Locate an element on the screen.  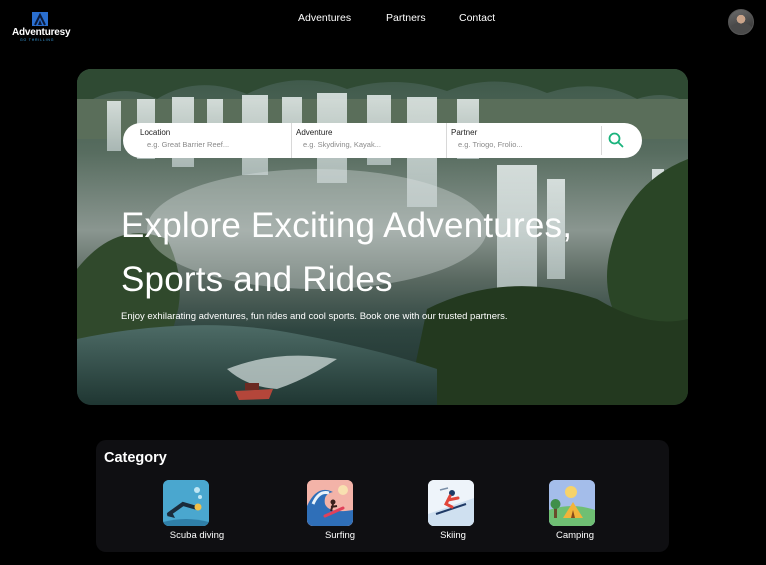
adventure-input is located at coordinates (368, 144).